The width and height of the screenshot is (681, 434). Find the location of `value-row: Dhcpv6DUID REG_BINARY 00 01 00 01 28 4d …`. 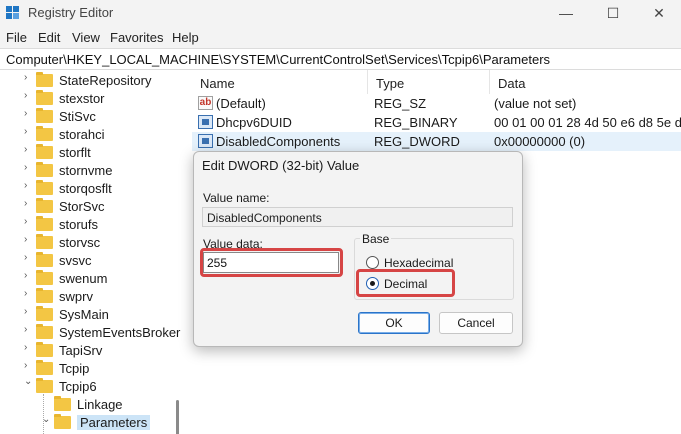

value-row: Dhcpv6DUID REG_BINARY 00 01 00 01 28 4d … is located at coordinates (436, 122).